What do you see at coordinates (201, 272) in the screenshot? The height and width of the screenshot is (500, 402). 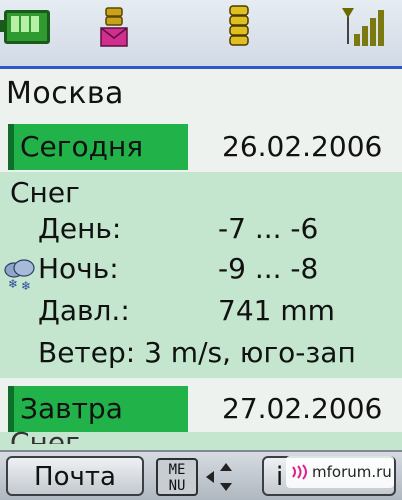 I see `night-temperature-row: Ночь: -9 ... -8` at bounding box center [201, 272].